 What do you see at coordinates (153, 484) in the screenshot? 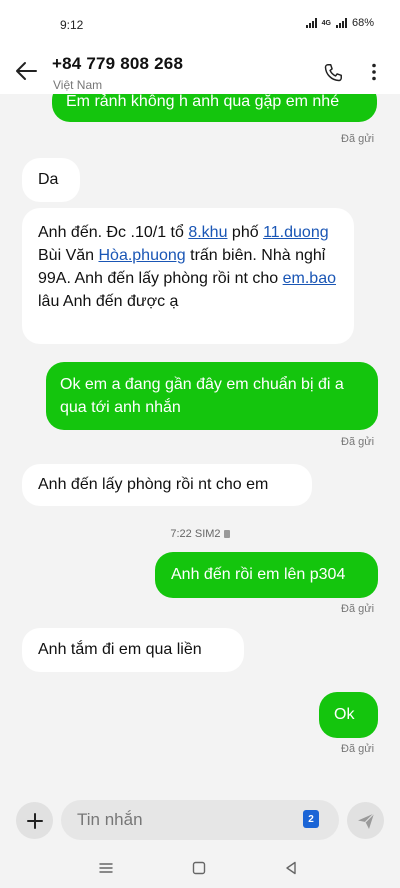
I see `message-text: Anh đến lấy phòng rồi nt cho em` at bounding box center [153, 484].